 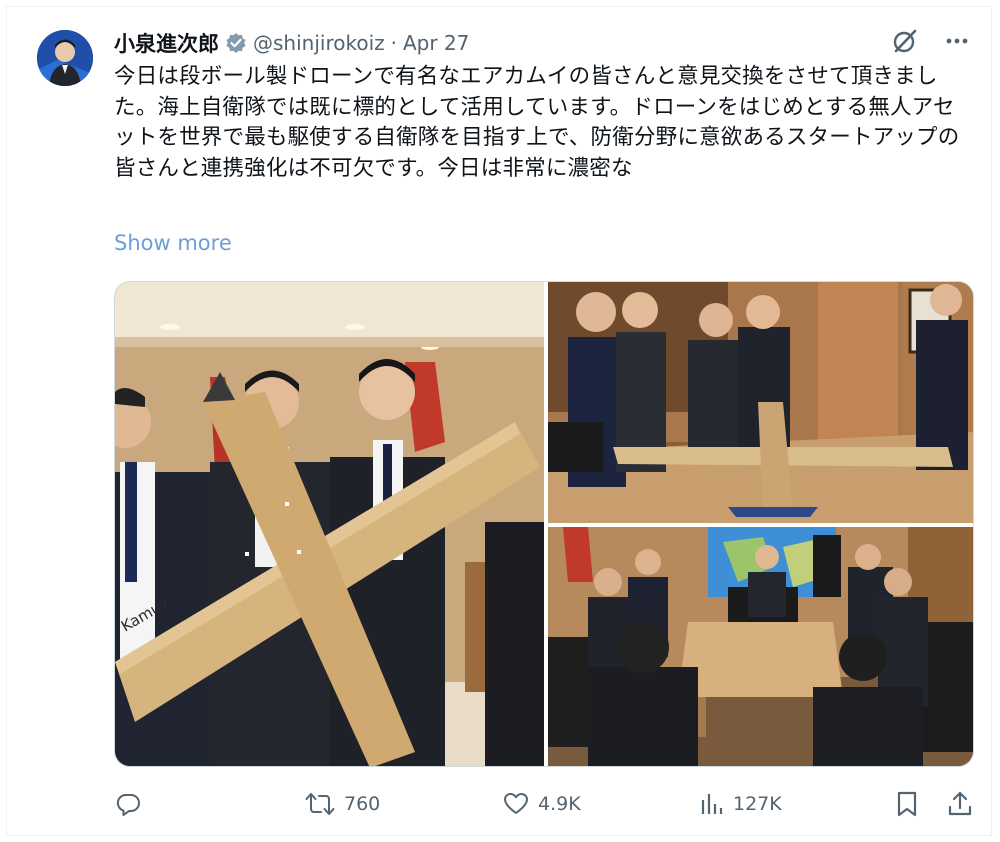 I want to click on post-date: Apr 27, so click(x=436, y=43).